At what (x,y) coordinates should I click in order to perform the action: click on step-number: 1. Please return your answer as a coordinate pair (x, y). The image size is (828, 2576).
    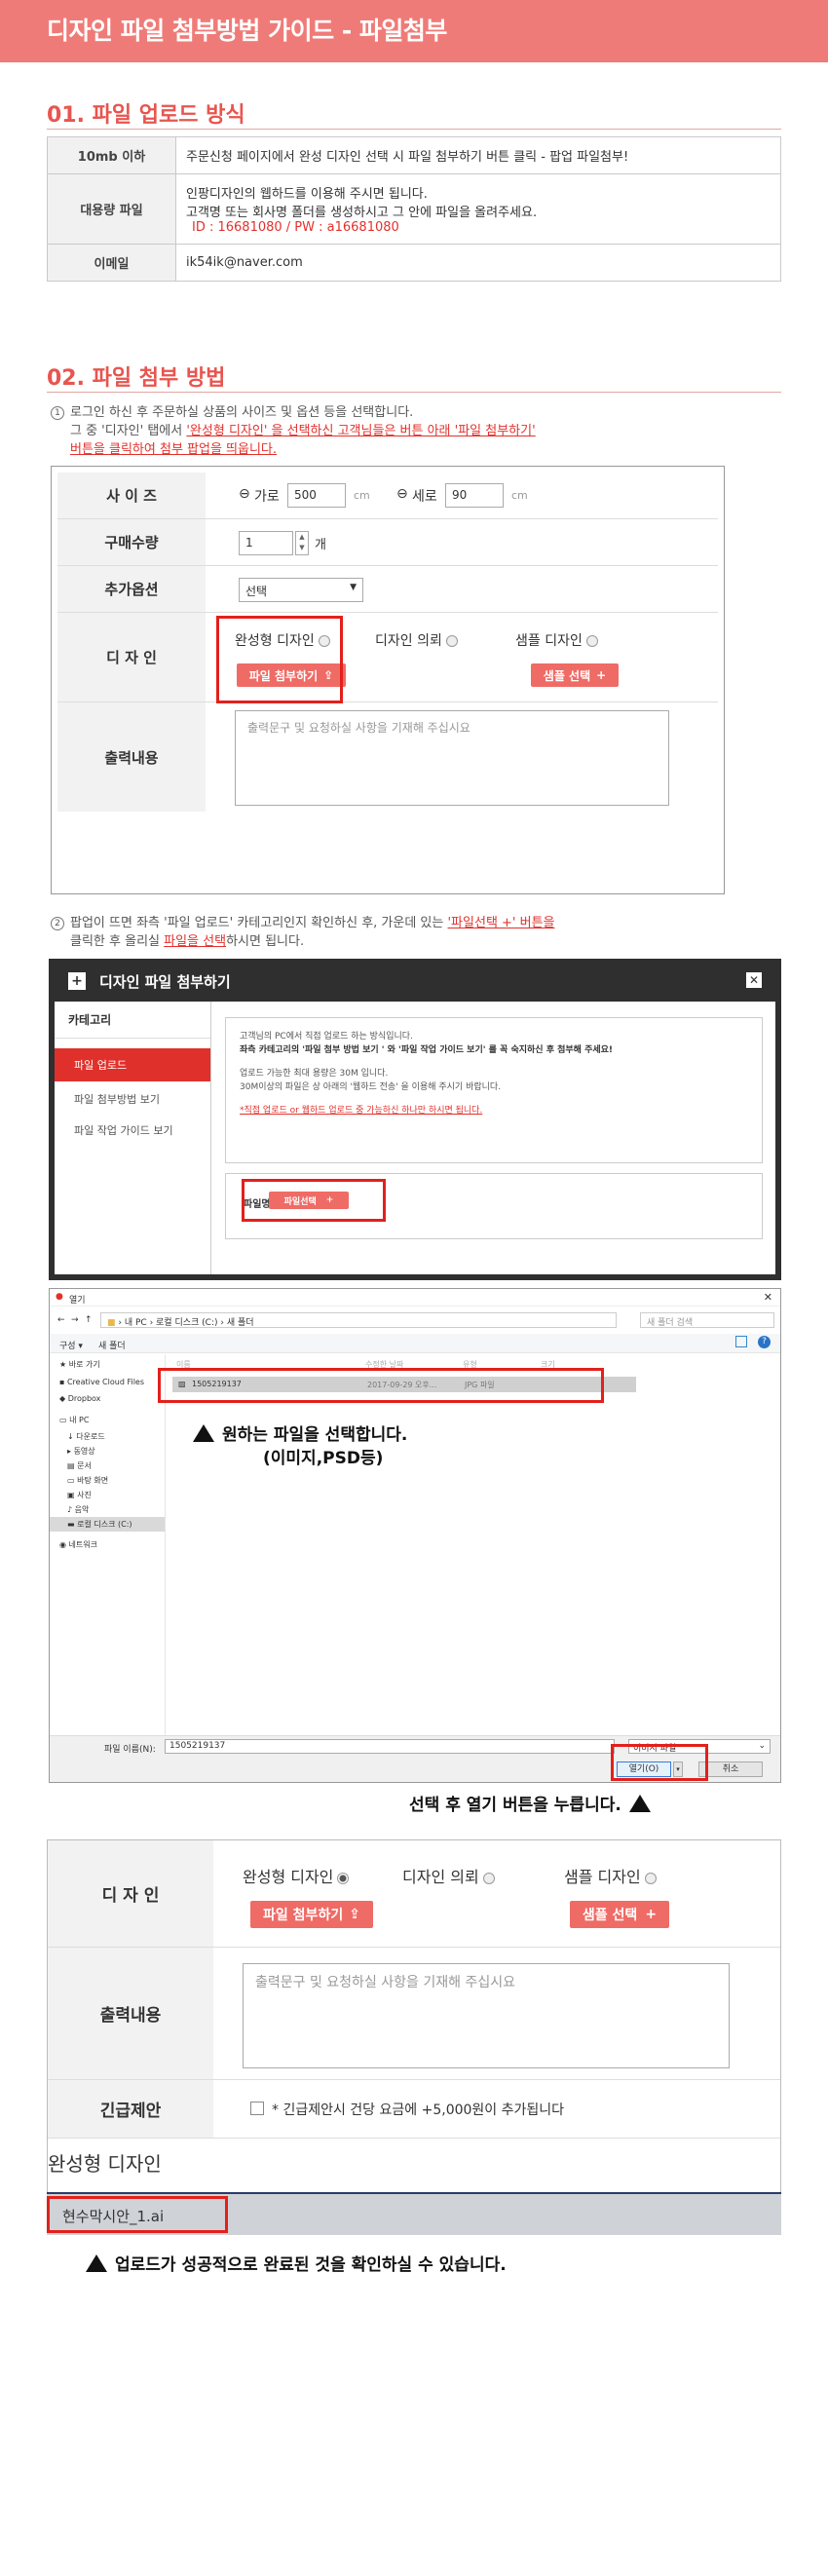
    Looking at the image, I should click on (57, 412).